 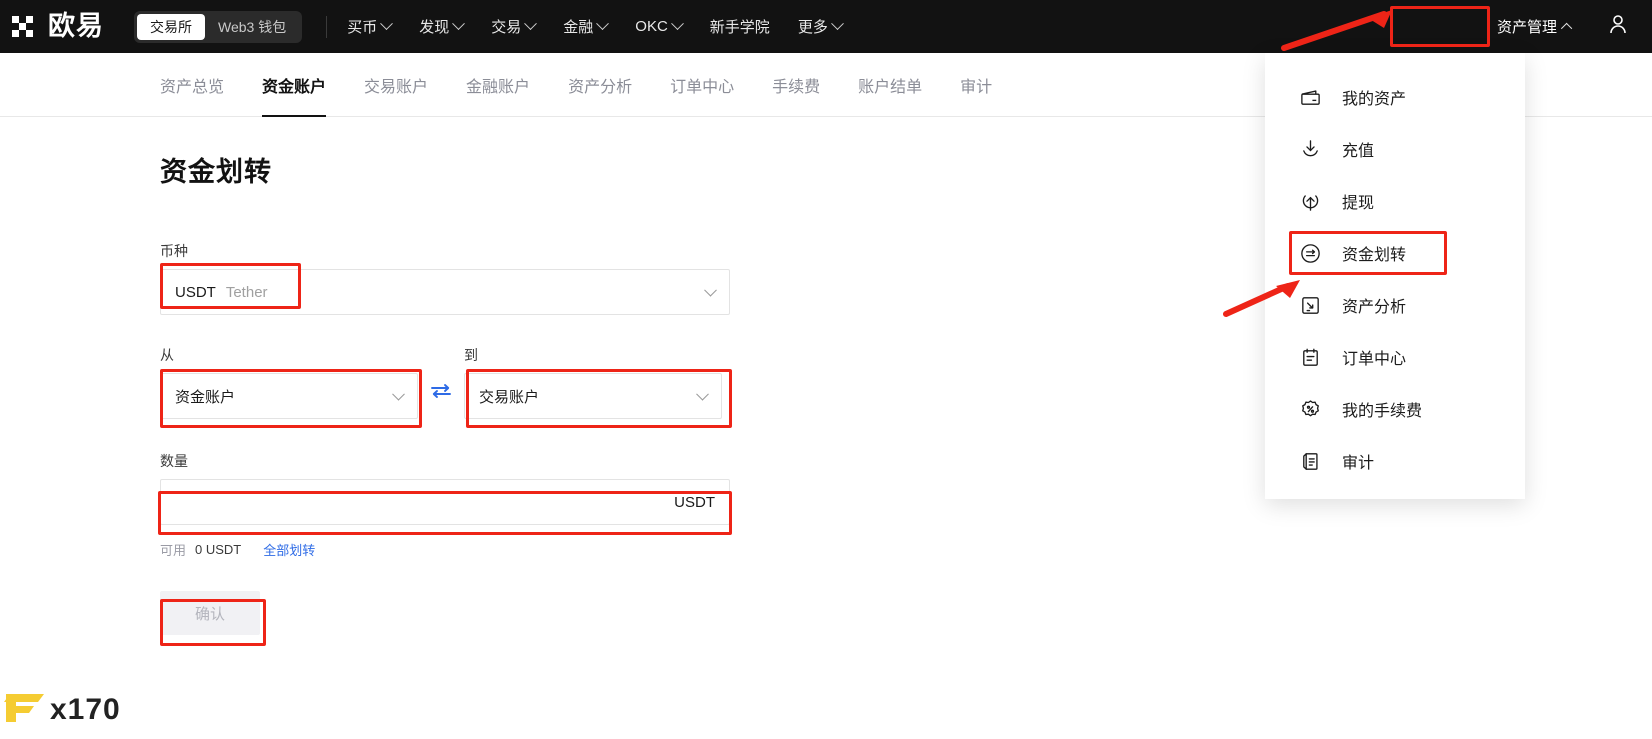 I want to click on subnav-item-funding-account: 资金账户, so click(x=294, y=85).